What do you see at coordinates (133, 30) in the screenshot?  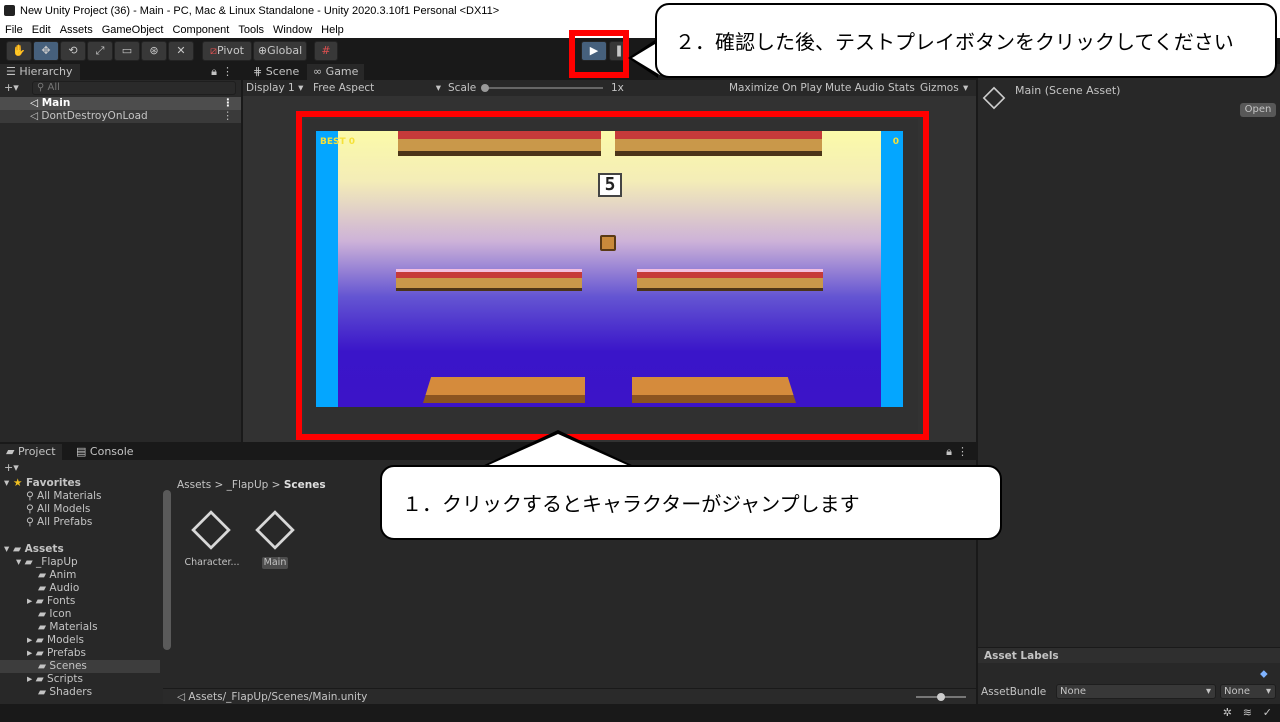 I see `menu-gameobject: GameObject` at bounding box center [133, 30].